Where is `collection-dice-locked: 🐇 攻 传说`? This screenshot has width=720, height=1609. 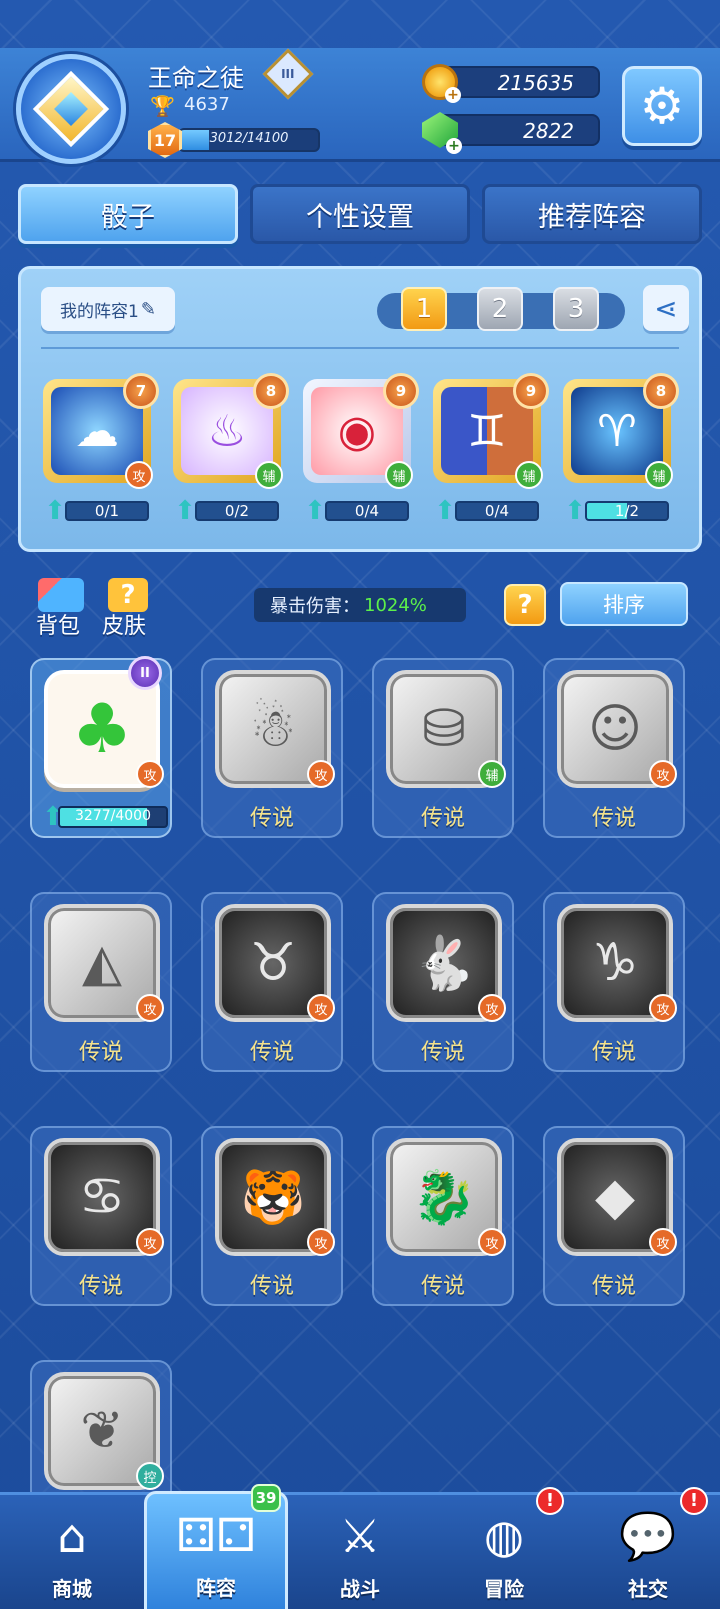
collection-dice-locked: 🐇 攻 传说 is located at coordinates (443, 982).